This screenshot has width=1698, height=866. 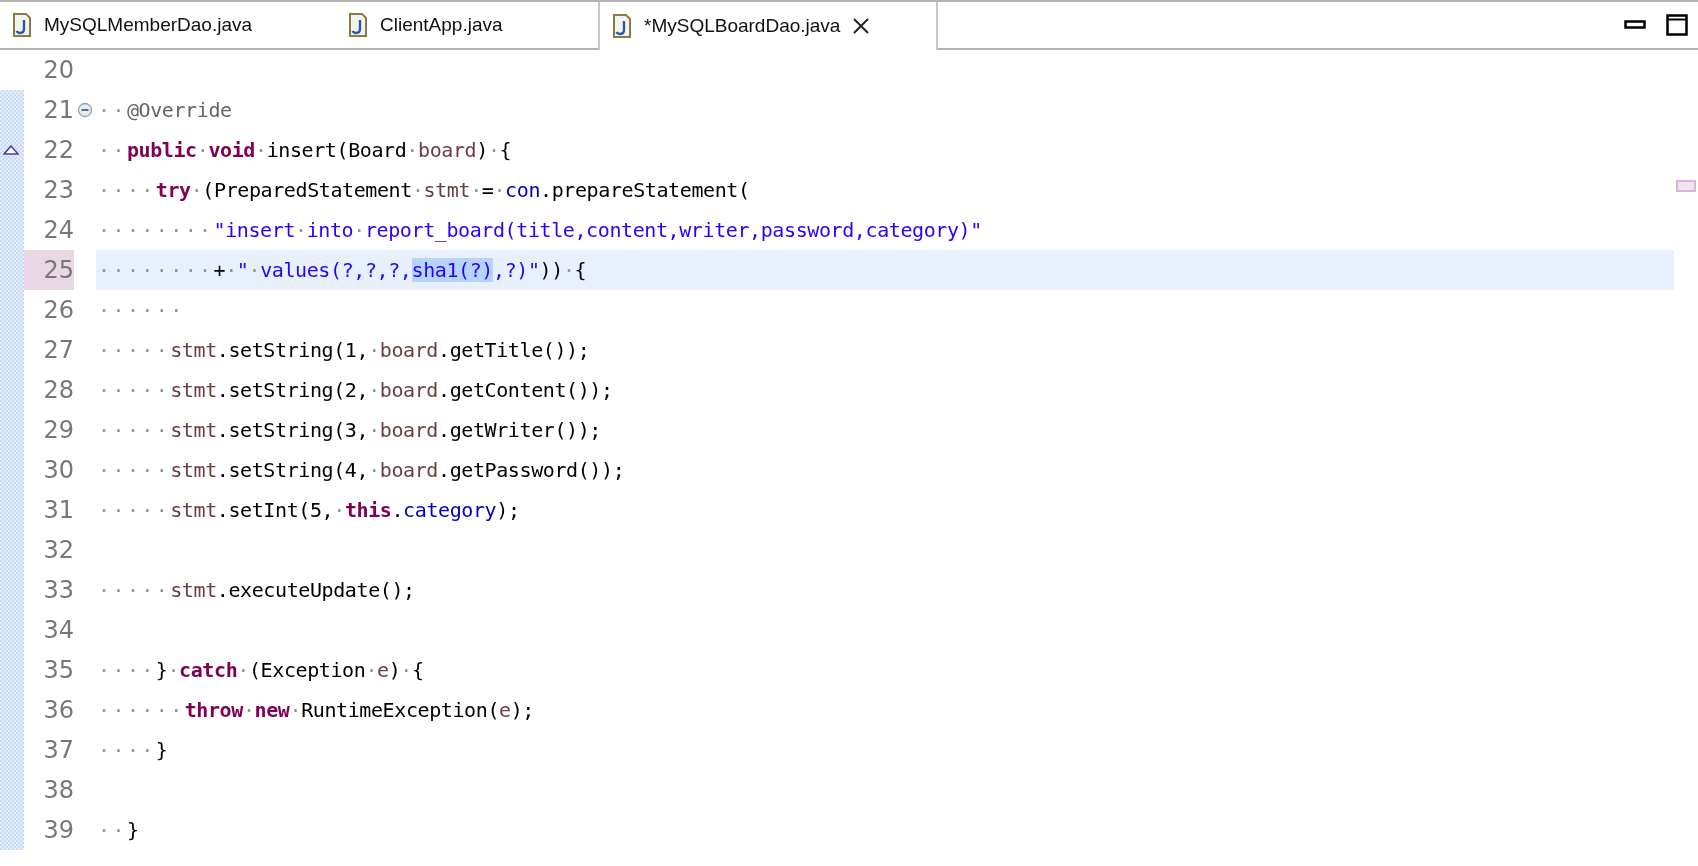 I want to click on collapse-icon, so click(x=85, y=110).